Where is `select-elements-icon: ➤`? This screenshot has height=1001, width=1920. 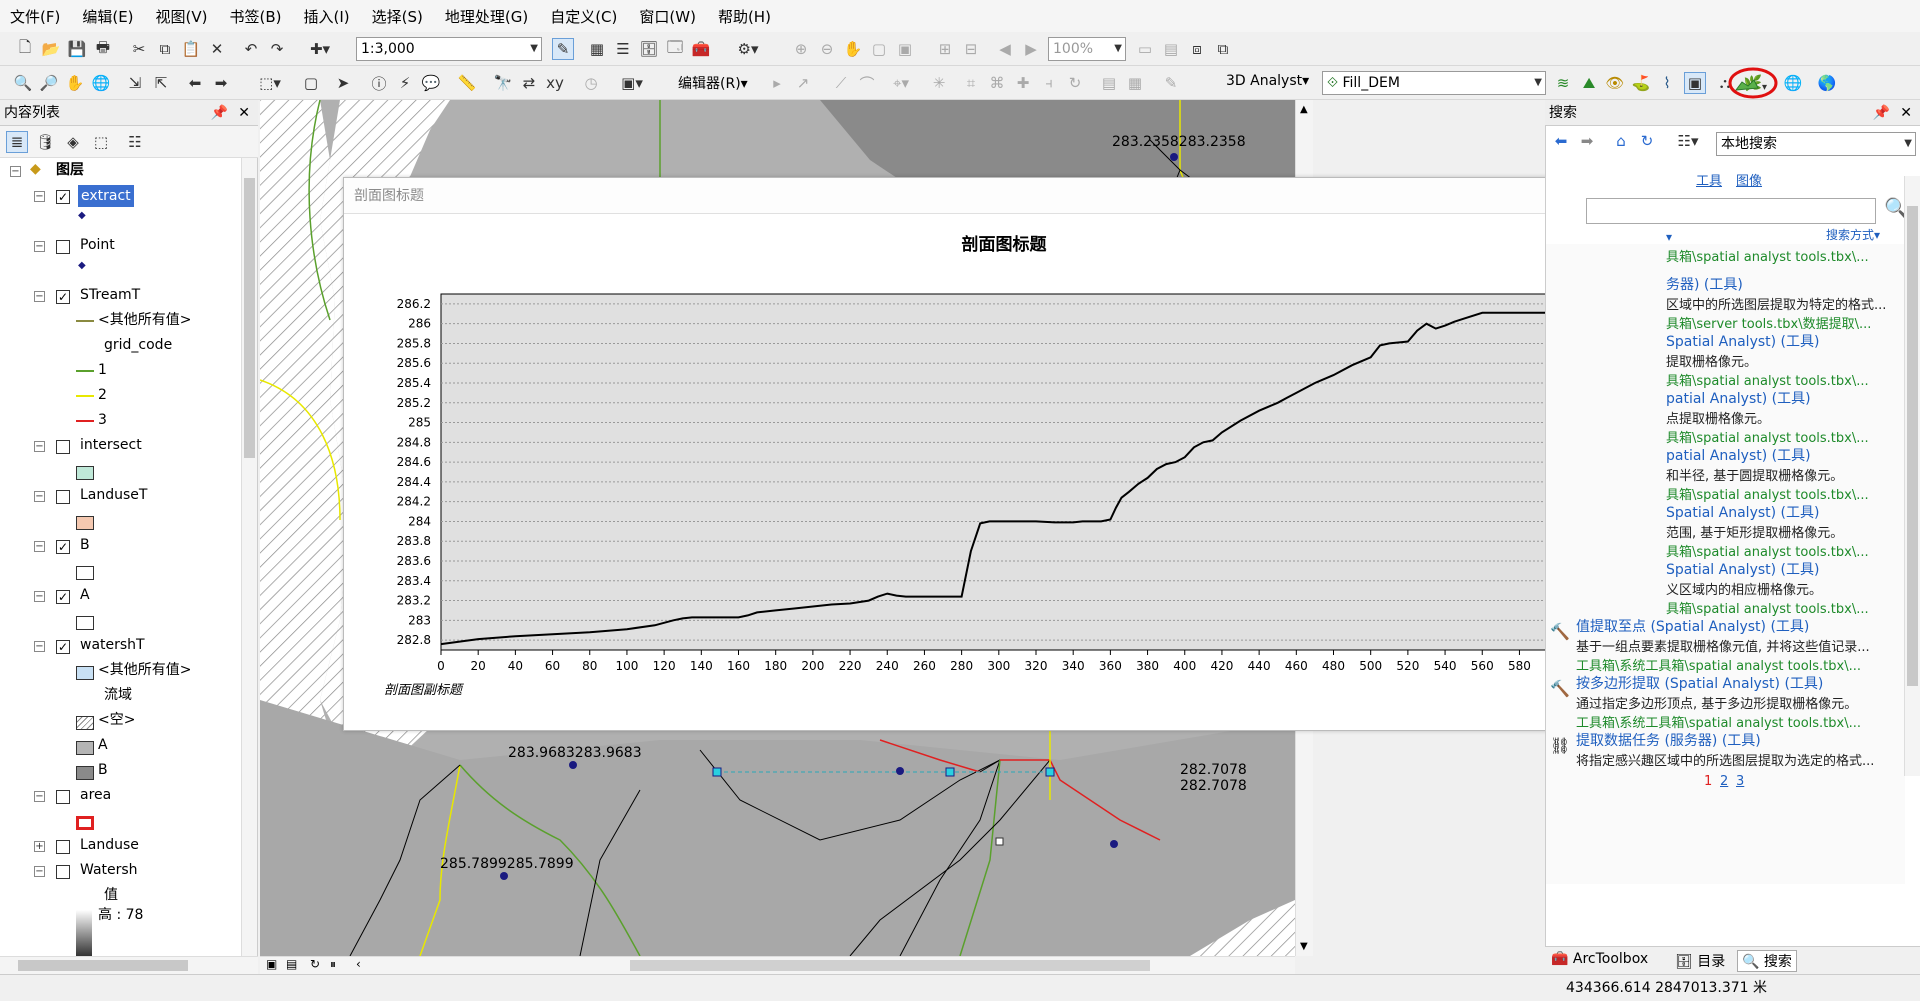
select-elements-icon: ➤ is located at coordinates (343, 83).